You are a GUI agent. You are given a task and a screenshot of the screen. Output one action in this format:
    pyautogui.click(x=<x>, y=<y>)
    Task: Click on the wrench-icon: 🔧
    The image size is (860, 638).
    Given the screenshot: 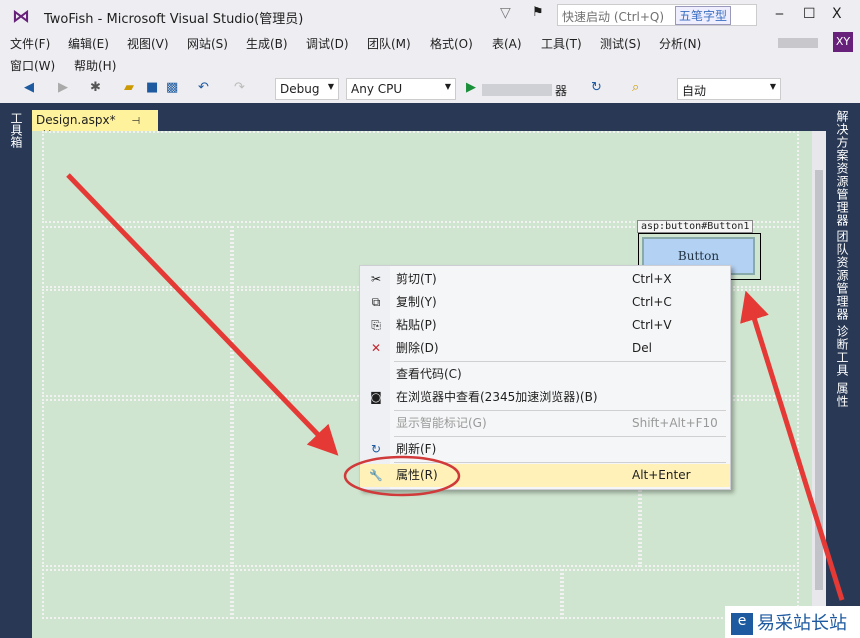 What is the action you would take?
    pyautogui.click(x=376, y=475)
    